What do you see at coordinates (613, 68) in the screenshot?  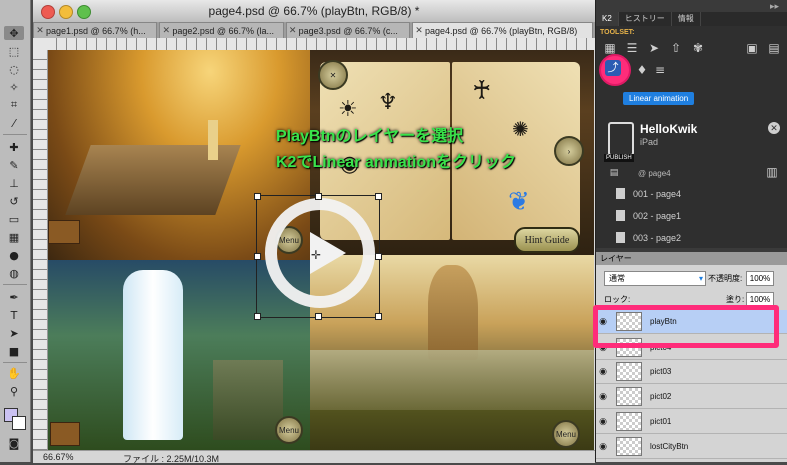 I see `linear-animation-icon: ⤴` at bounding box center [613, 68].